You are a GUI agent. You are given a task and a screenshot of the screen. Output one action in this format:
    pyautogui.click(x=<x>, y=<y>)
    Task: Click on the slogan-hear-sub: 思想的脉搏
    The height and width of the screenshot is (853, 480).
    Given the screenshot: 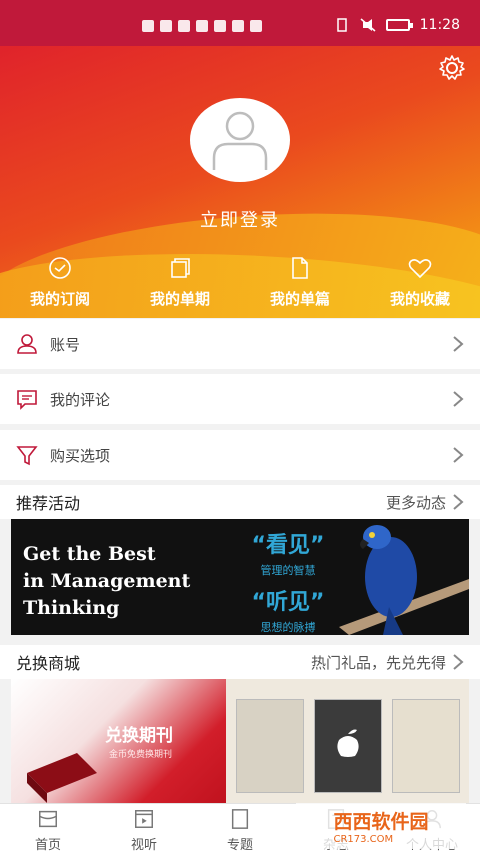 What is the action you would take?
    pyautogui.click(x=288, y=627)
    